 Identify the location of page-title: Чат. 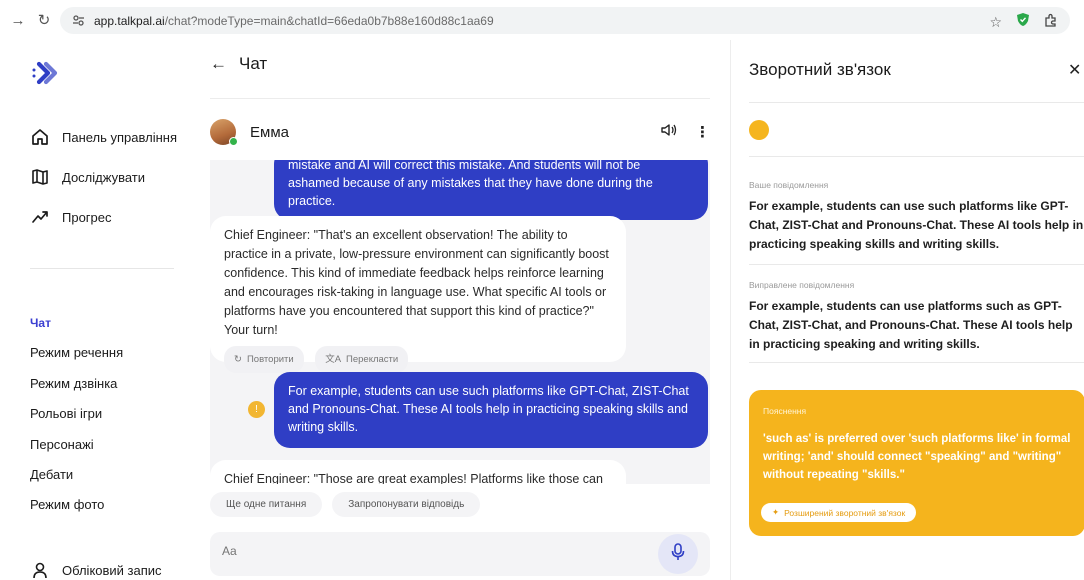
(253, 63).